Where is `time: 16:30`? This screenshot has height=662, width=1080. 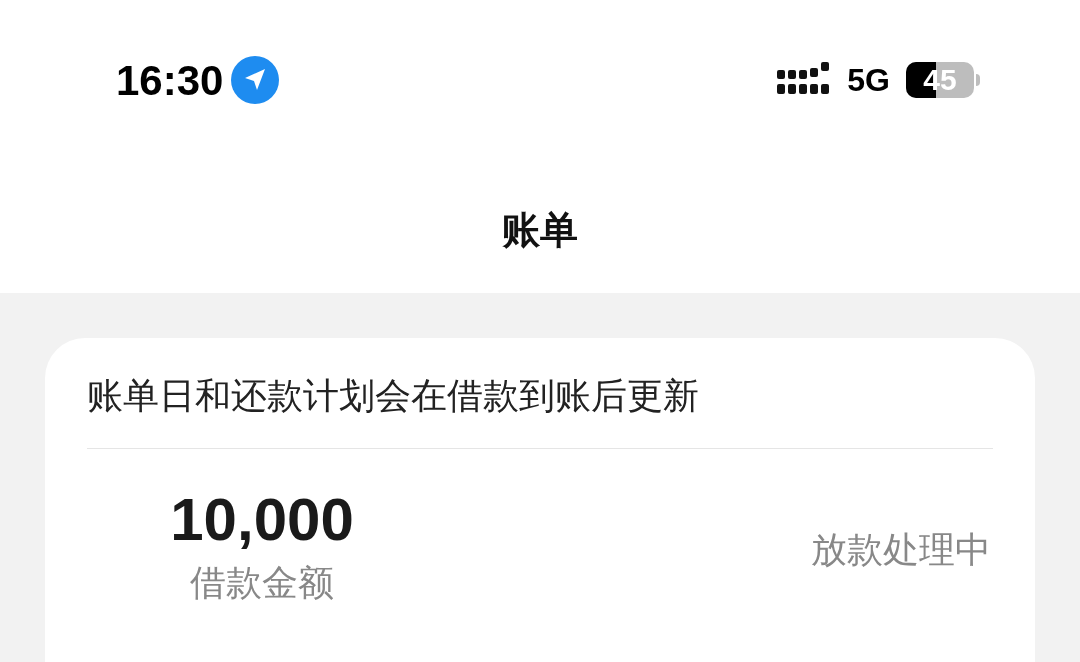
time: 16:30 is located at coordinates (170, 80).